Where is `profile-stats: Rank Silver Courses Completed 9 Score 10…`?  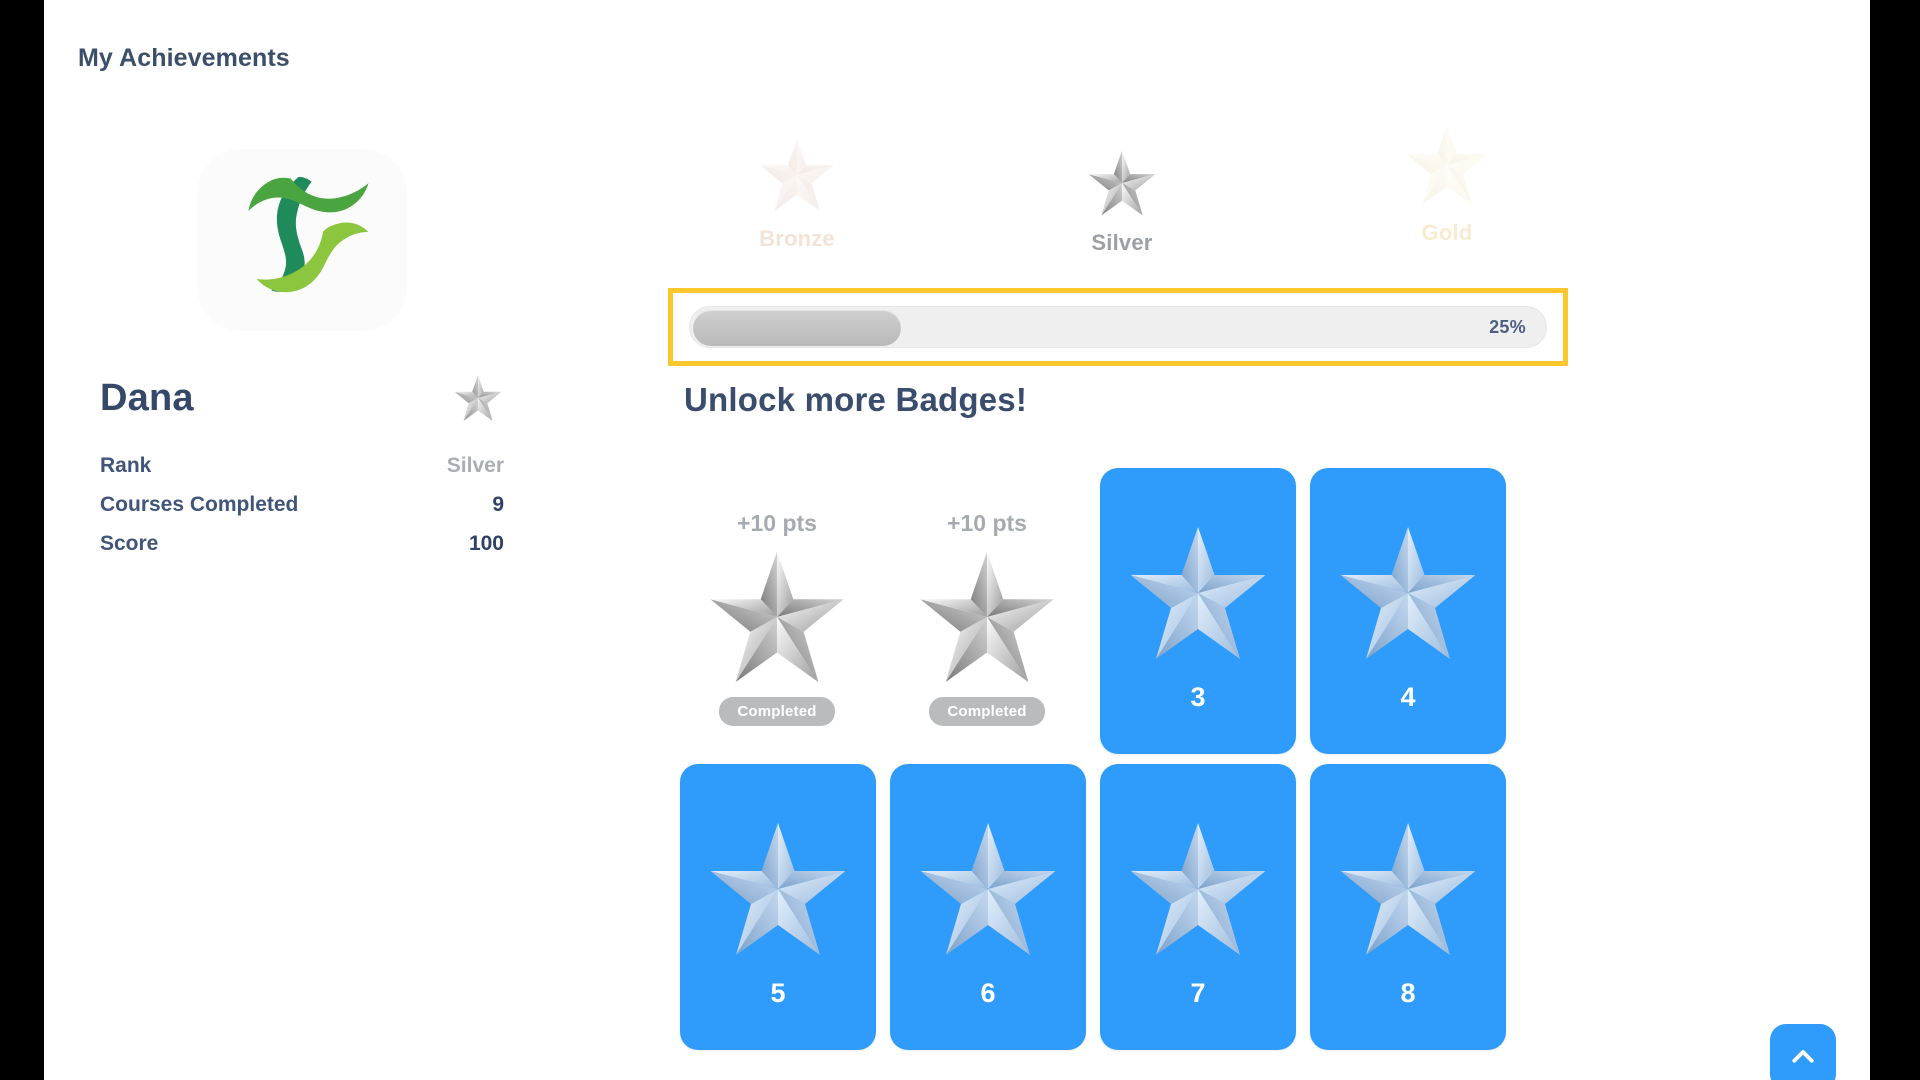
profile-stats: Rank Silver Courses Completed 9 Score 10… is located at coordinates (302, 504).